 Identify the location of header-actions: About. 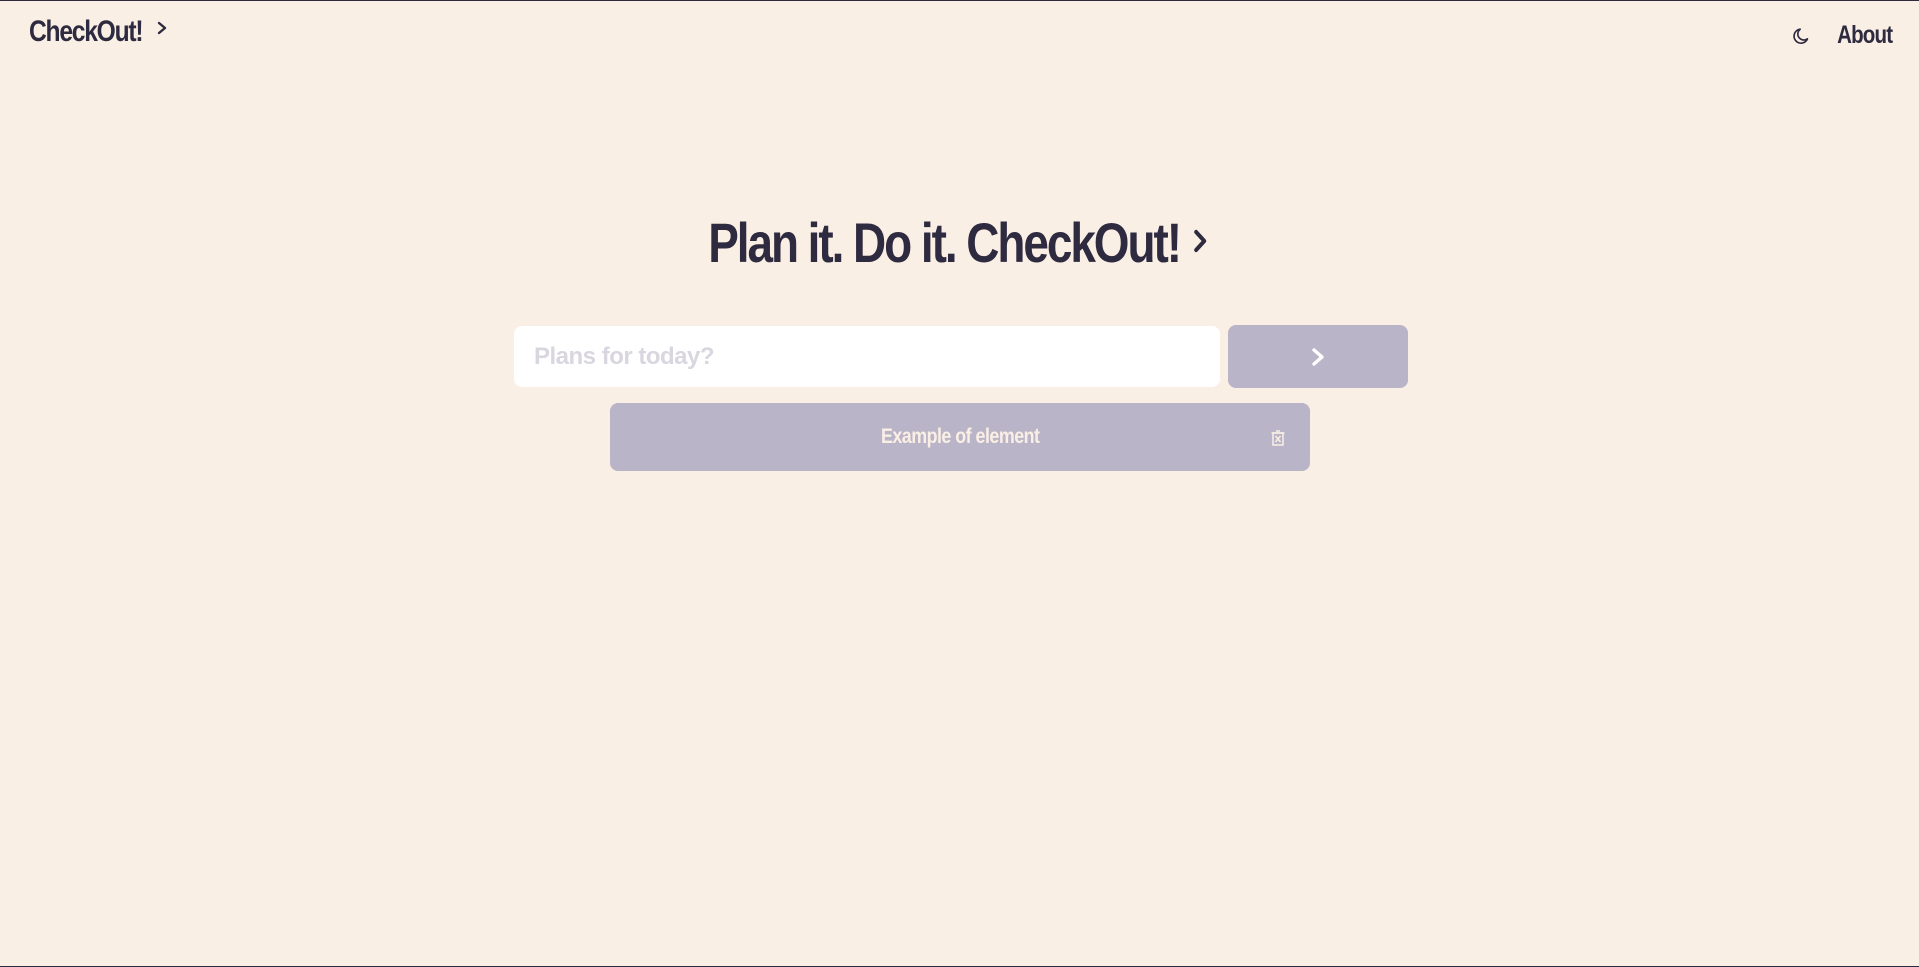
(1842, 35).